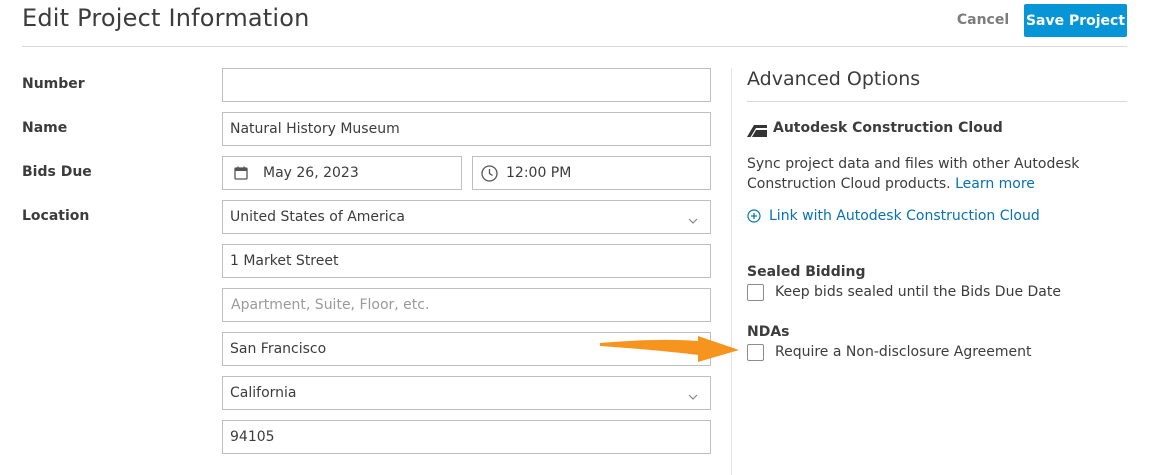 The image size is (1153, 475). I want to click on sealed-bidding-label: Keep bids sealed until the Bids Due Date, so click(918, 292).